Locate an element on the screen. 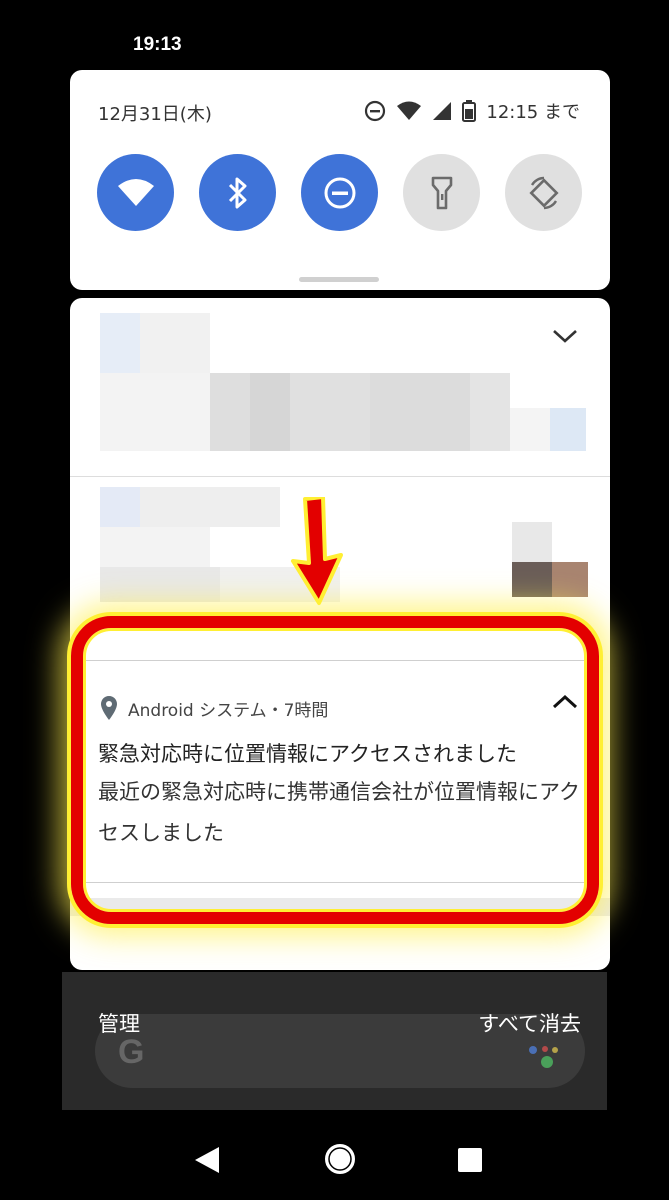 The height and width of the screenshot is (1200, 669). home-icon is located at coordinates (340, 1161).